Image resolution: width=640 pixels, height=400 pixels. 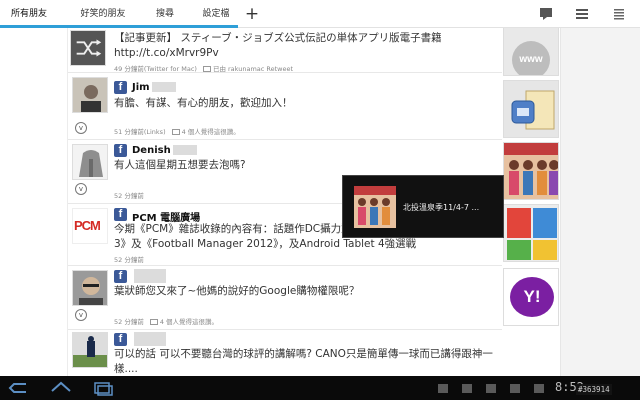 What do you see at coordinates (467, 388) in the screenshot?
I see `debug-icon` at bounding box center [467, 388].